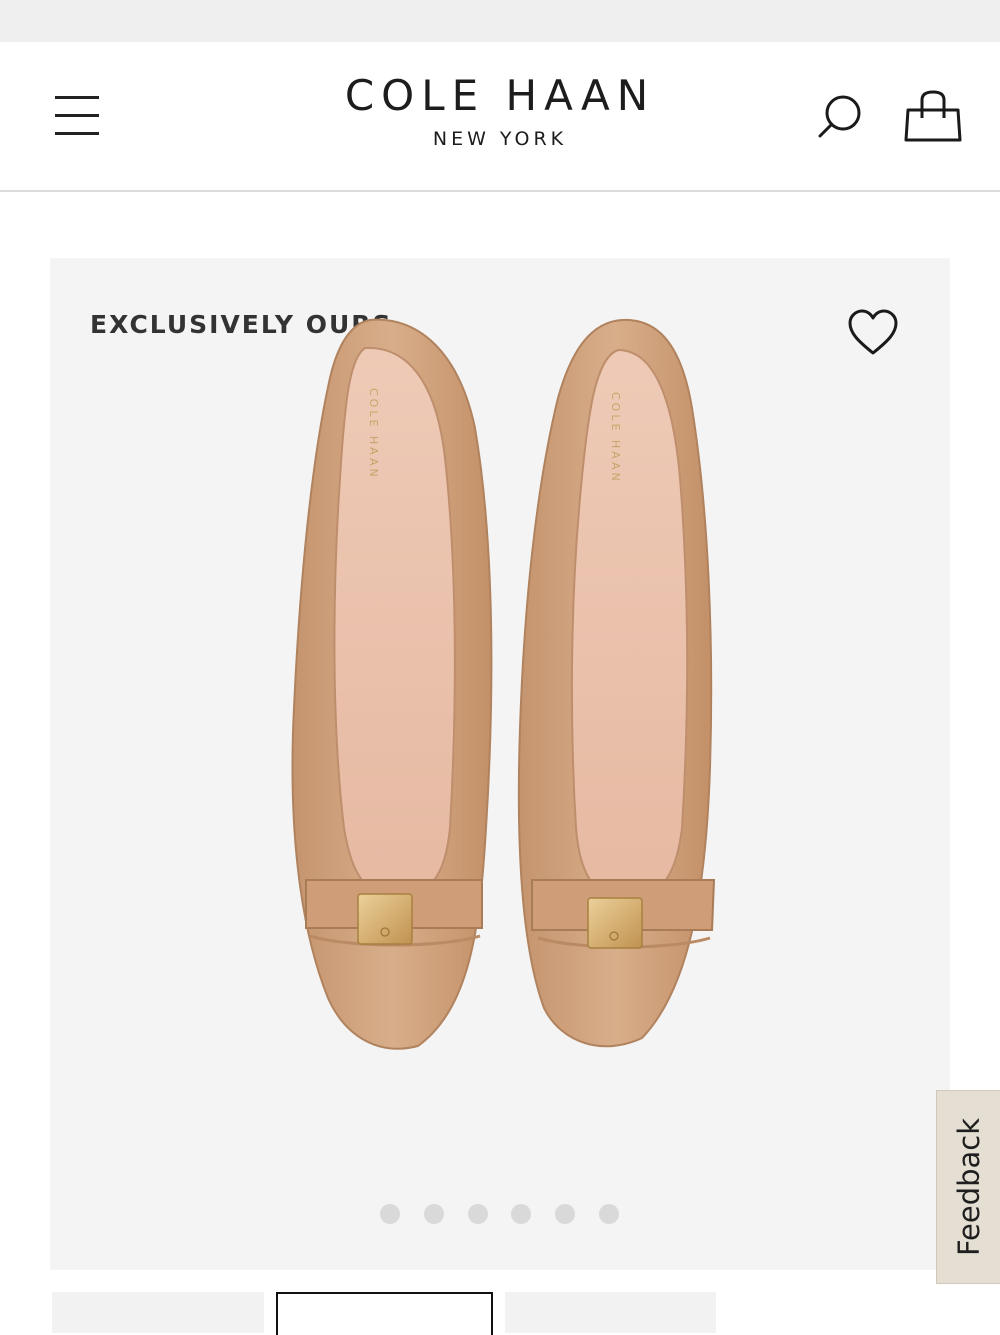 The image size is (1000, 1335). I want to click on right-shoe: COLE HAAN, so click(616, 683).